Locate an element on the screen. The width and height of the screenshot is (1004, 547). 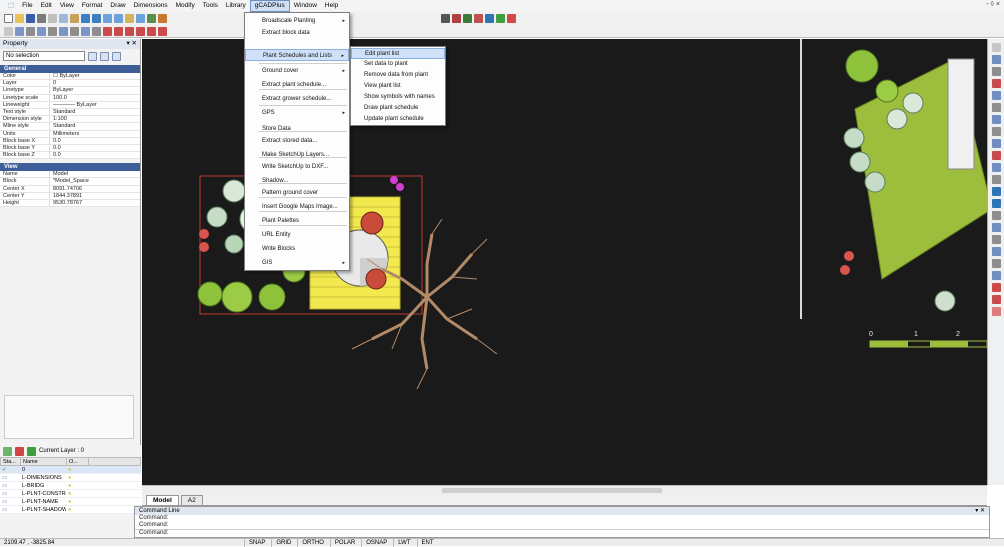
general-property-row: Lineweight ———— ByLayer is located at coordinates (70, 105).